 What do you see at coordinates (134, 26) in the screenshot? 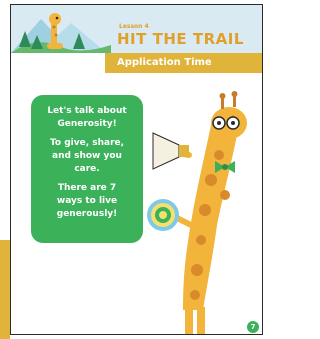
I see `lesson-number: Lesson 4` at bounding box center [134, 26].